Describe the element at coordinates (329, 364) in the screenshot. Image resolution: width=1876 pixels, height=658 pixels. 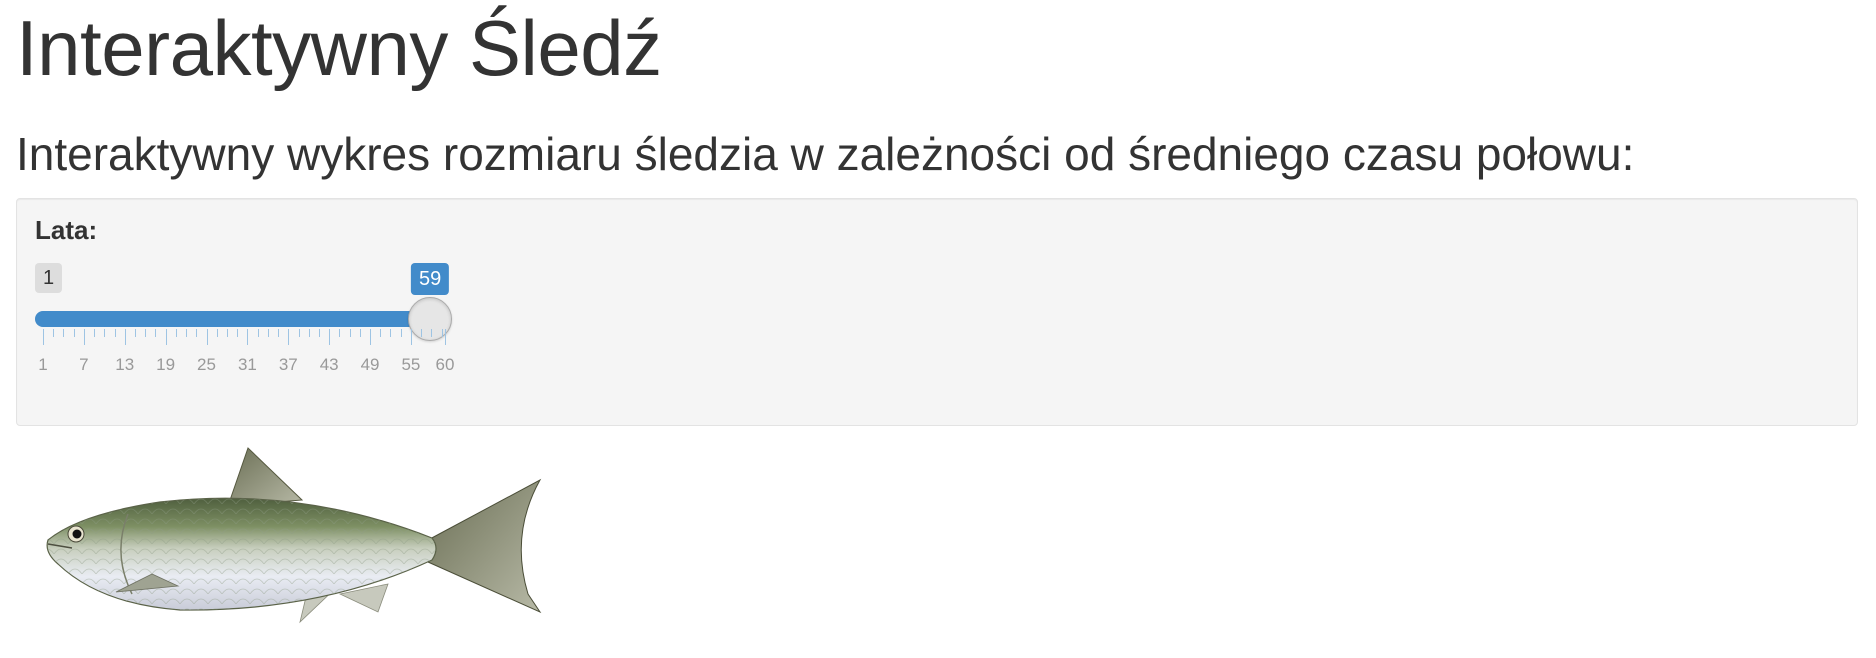
I see `slider-tick-label: 43` at that location.